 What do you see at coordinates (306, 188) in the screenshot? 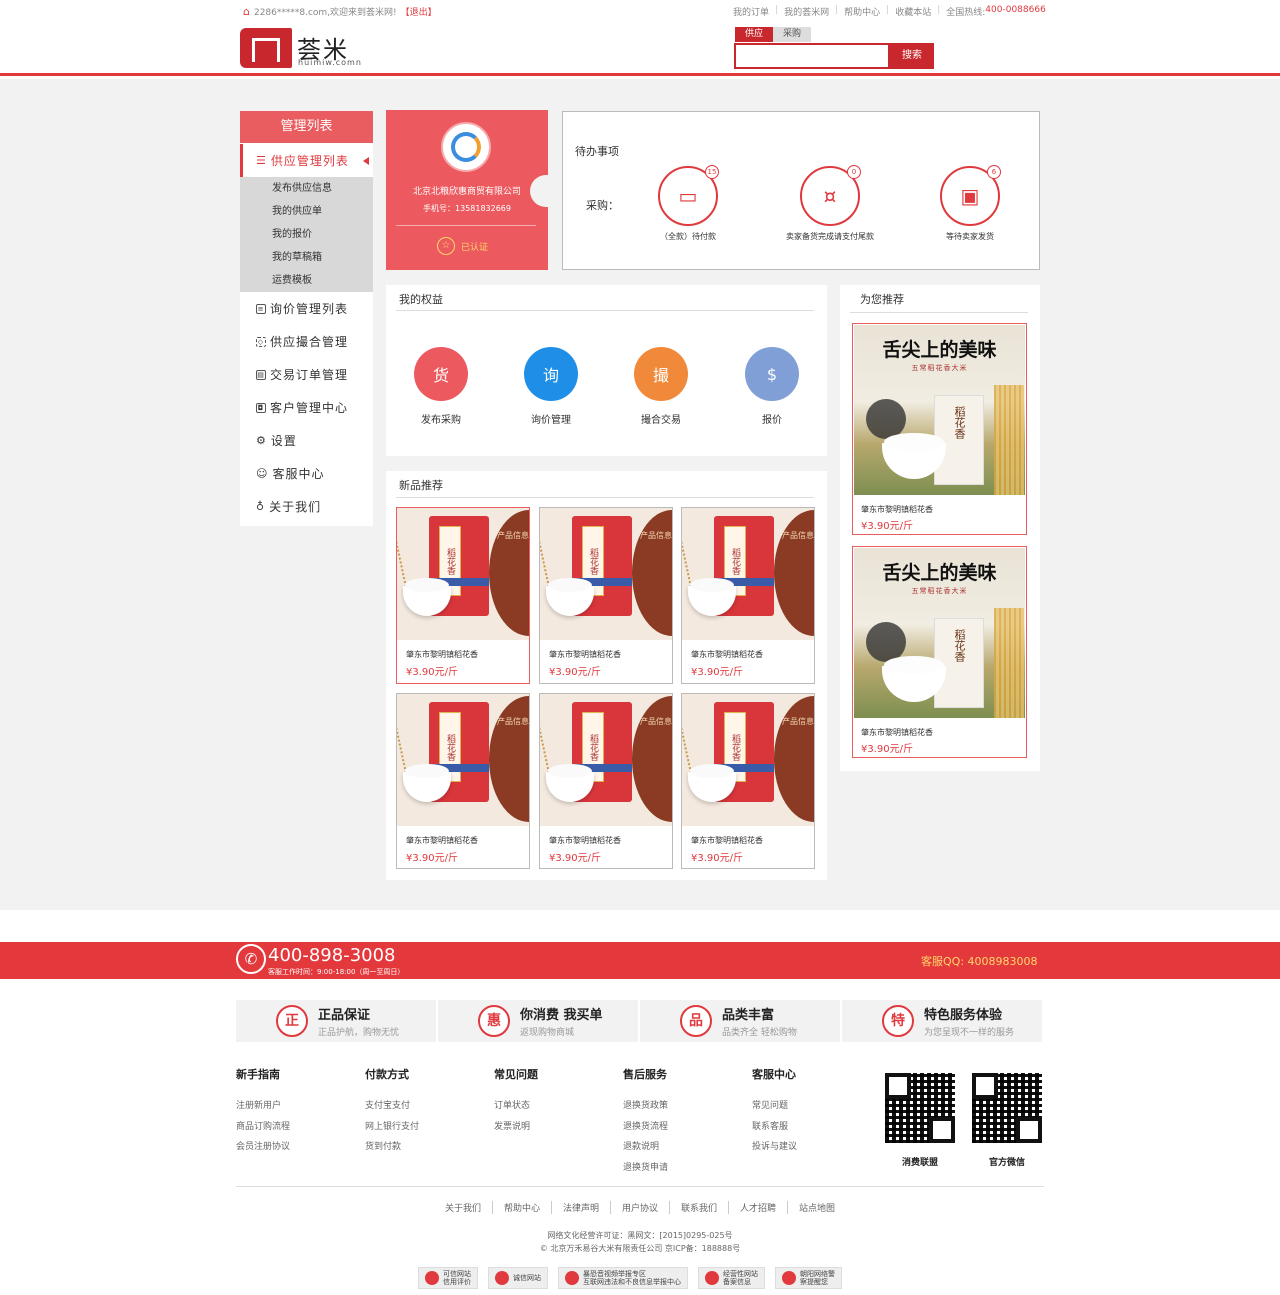
I see `sidebar-sub-publish: 发布供应信息` at bounding box center [306, 188].